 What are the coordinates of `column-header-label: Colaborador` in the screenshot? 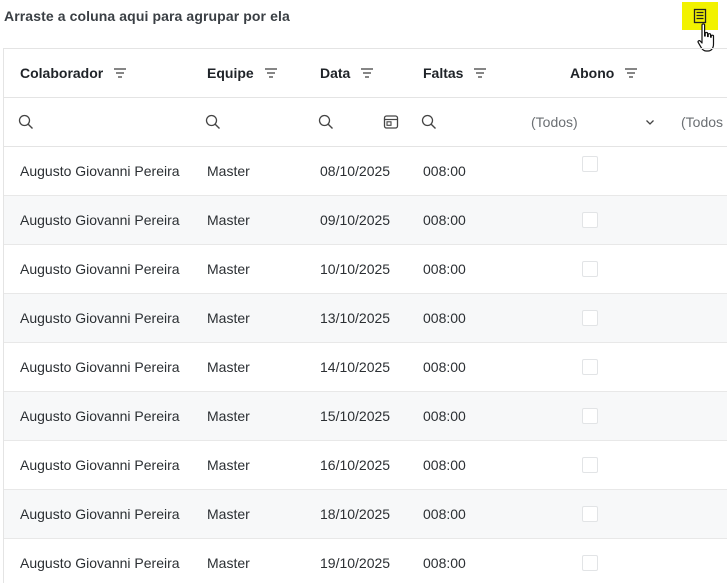 It's located at (62, 73).